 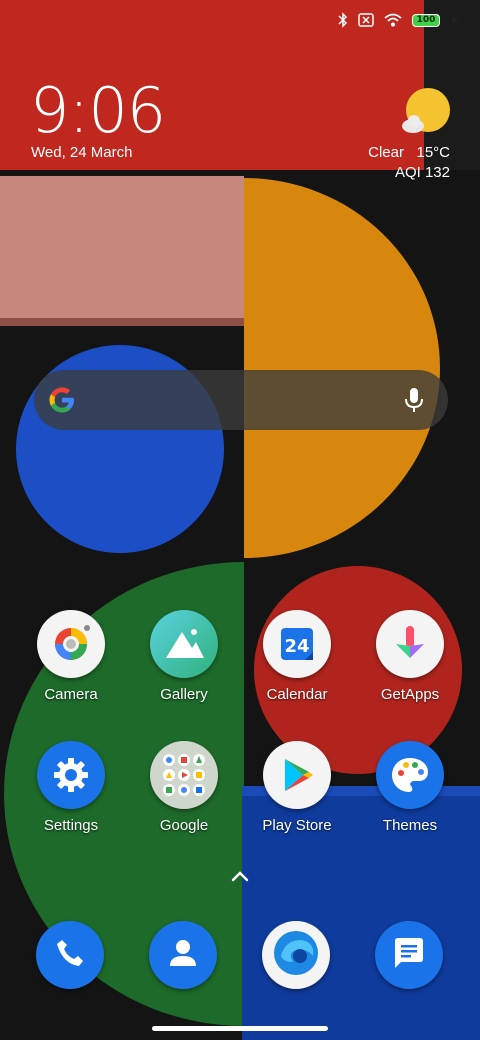 I want to click on dock-phone, so click(x=70, y=955).